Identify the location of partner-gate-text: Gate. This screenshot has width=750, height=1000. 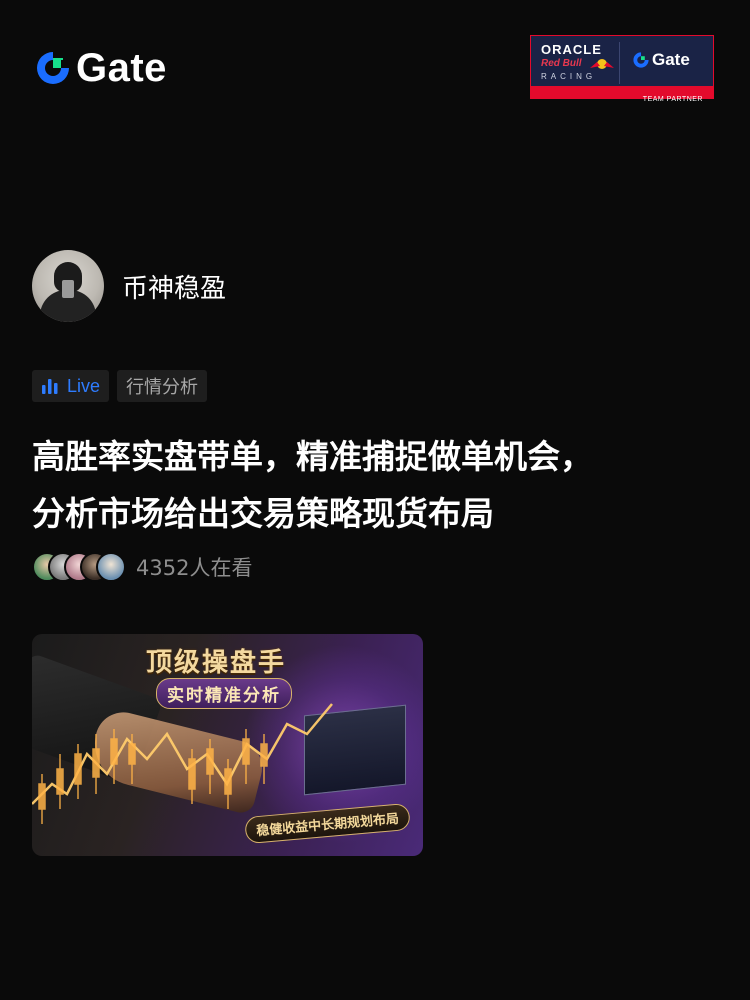
(671, 59).